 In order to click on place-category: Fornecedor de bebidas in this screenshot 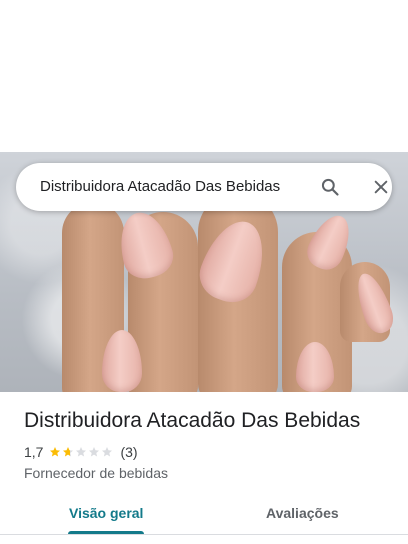, I will do `click(96, 473)`.